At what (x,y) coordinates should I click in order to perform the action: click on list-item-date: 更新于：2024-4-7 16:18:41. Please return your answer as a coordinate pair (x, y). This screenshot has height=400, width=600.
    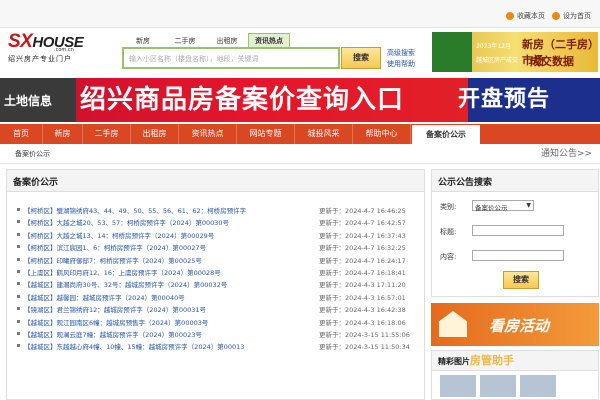
    Looking at the image, I should click on (362, 272).